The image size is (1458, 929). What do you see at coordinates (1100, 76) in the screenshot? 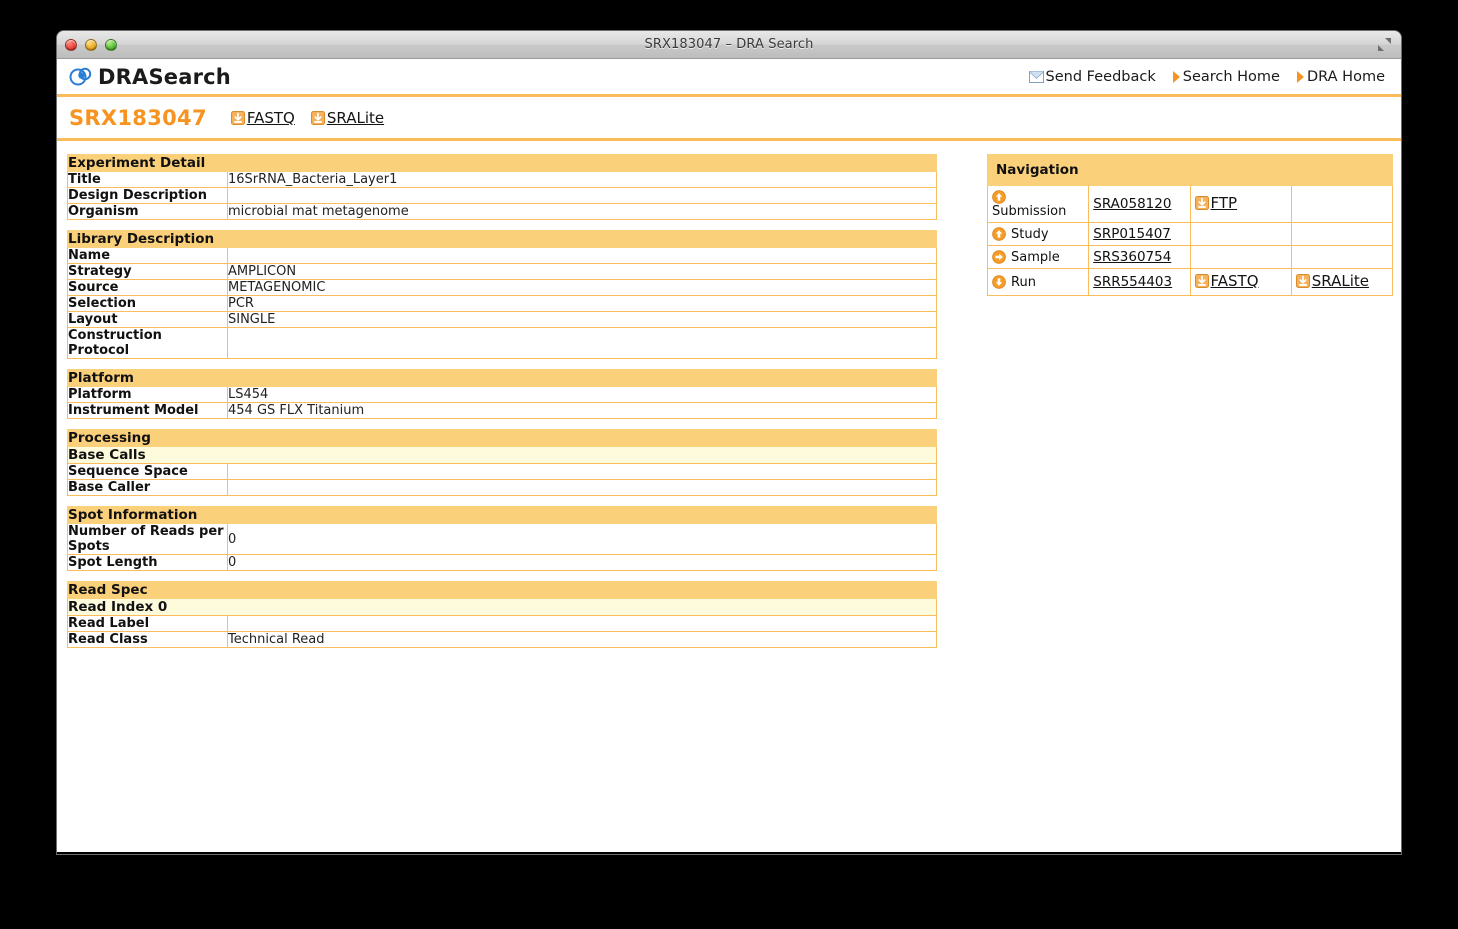
I see `send-feedback-label: Send Feedback` at bounding box center [1100, 76].